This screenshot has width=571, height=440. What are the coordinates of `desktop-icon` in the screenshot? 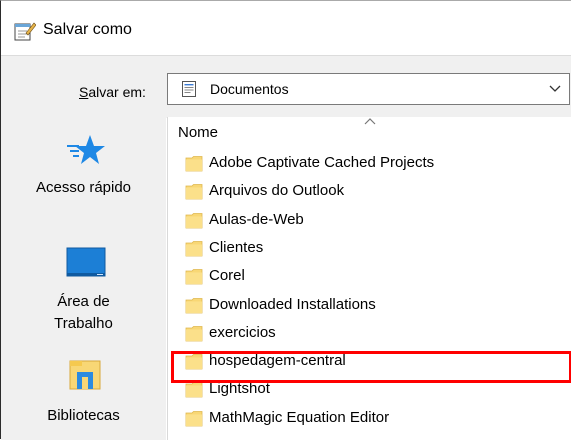 It's located at (86, 262).